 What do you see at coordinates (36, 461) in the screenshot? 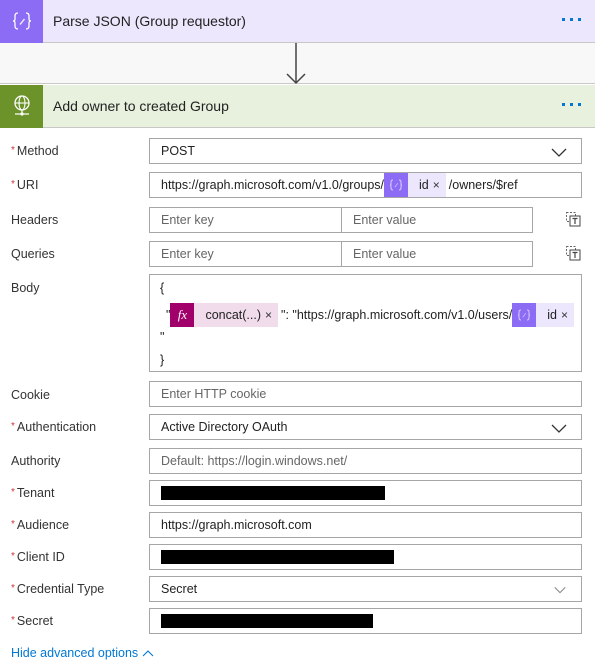
I see `authority-label: Authority` at bounding box center [36, 461].